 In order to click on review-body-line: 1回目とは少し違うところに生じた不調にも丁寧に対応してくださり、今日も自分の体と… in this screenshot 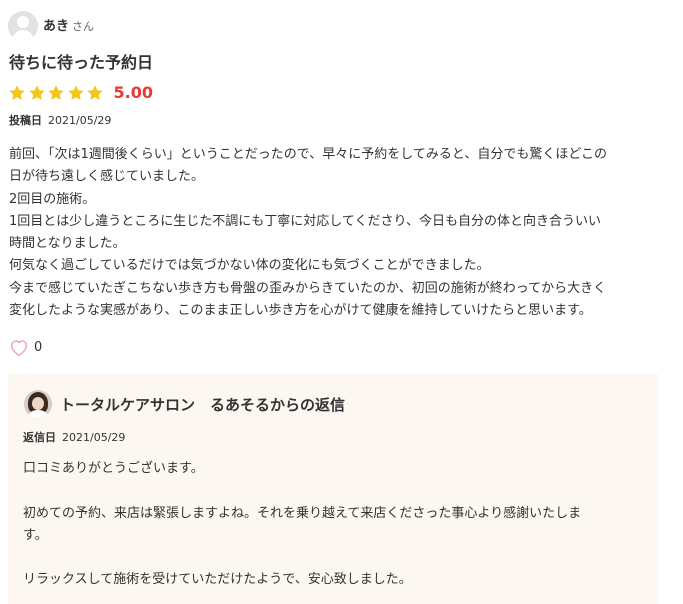, I will do `click(305, 221)`.